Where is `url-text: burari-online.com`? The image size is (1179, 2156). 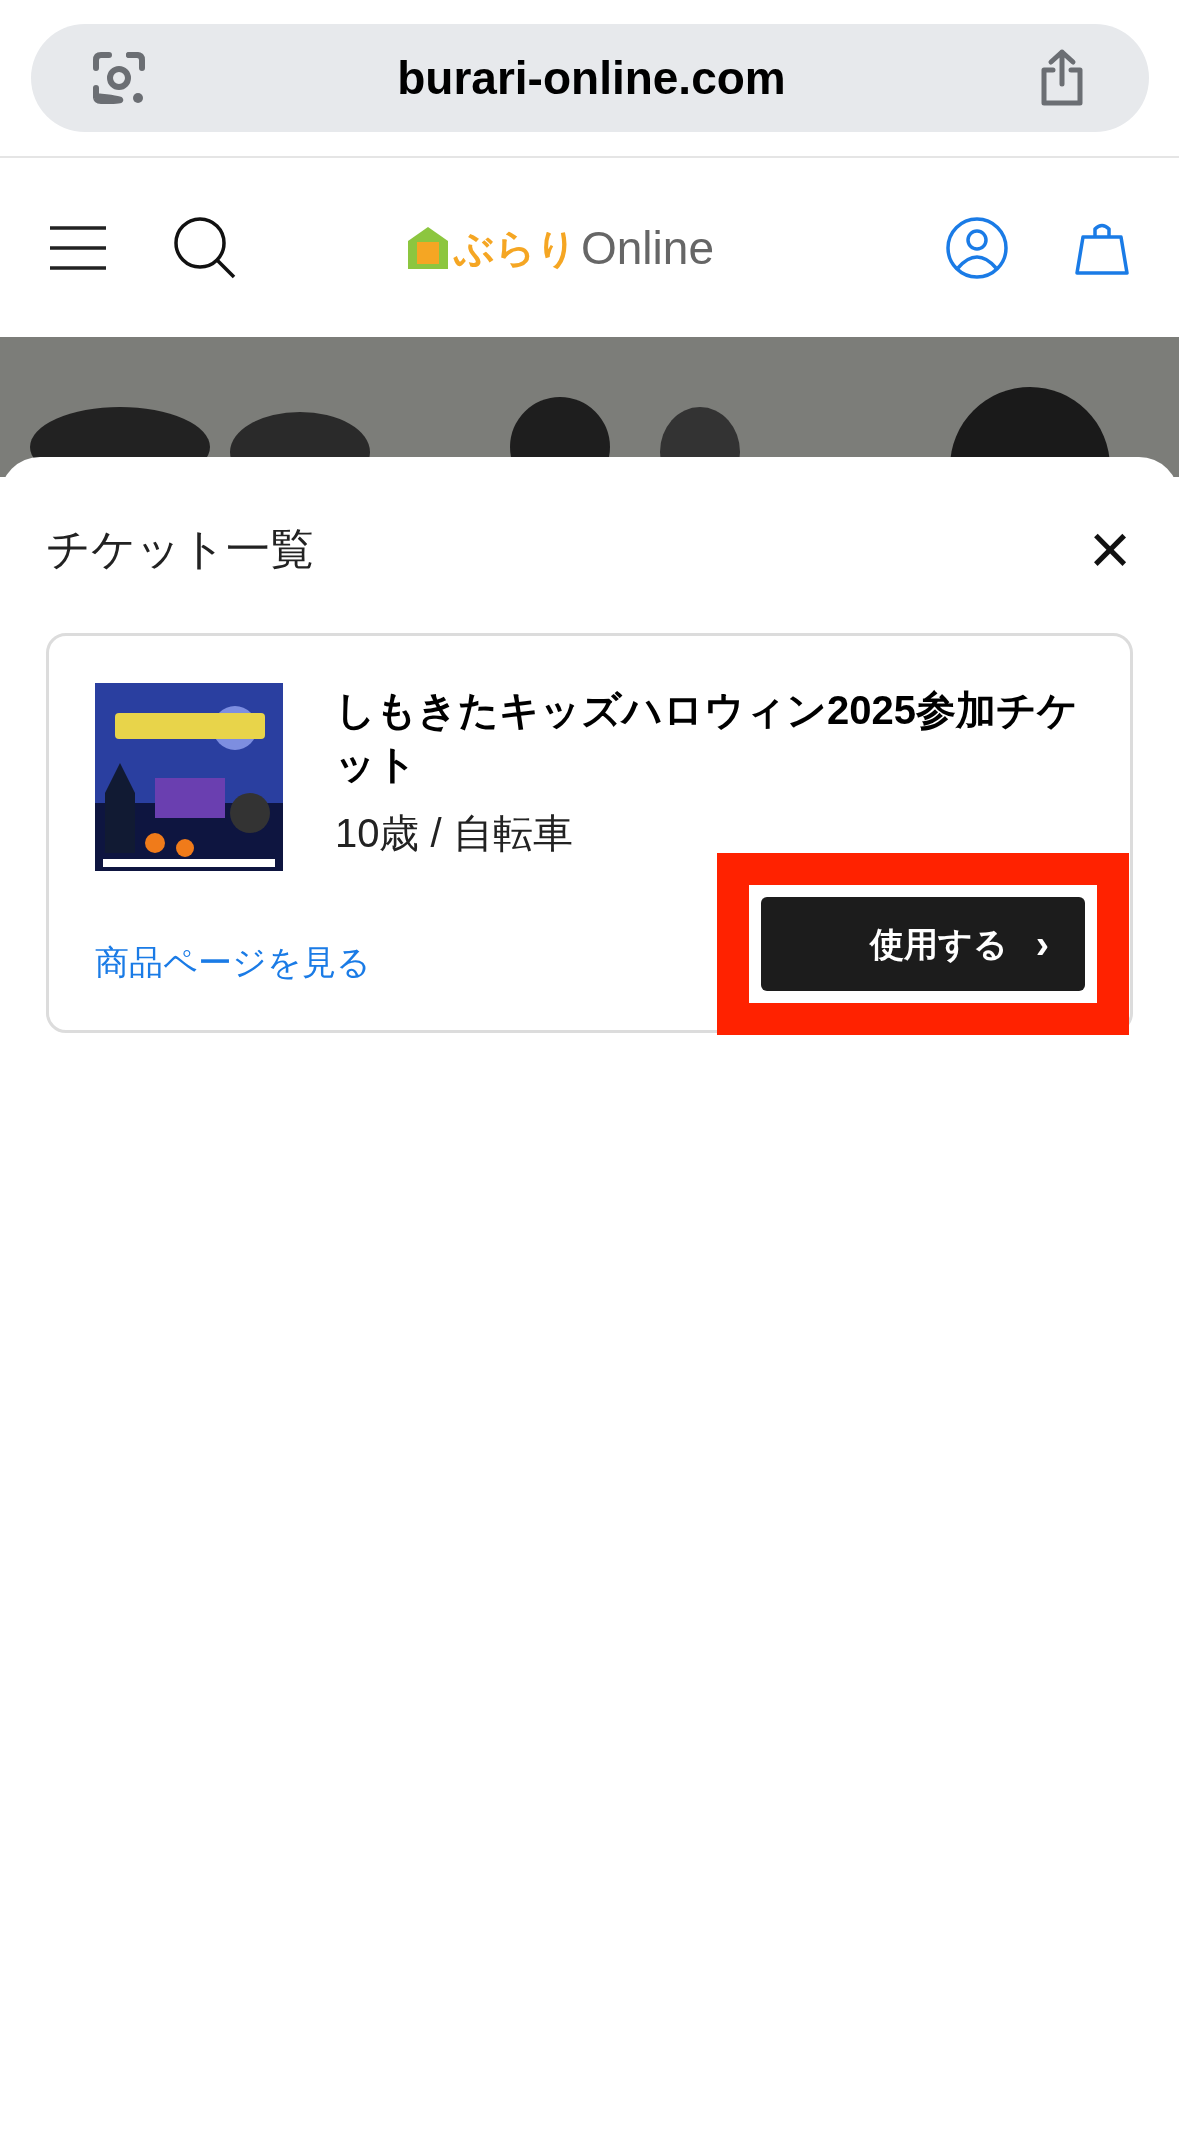
url-text: burari-online.com is located at coordinates (591, 78).